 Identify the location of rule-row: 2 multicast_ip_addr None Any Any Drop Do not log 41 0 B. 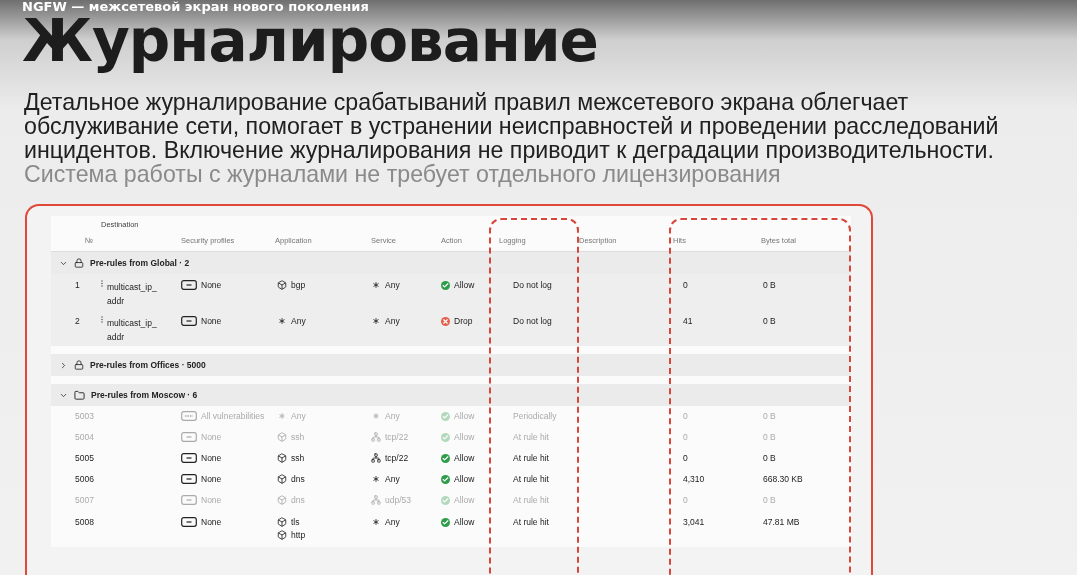
(451, 328).